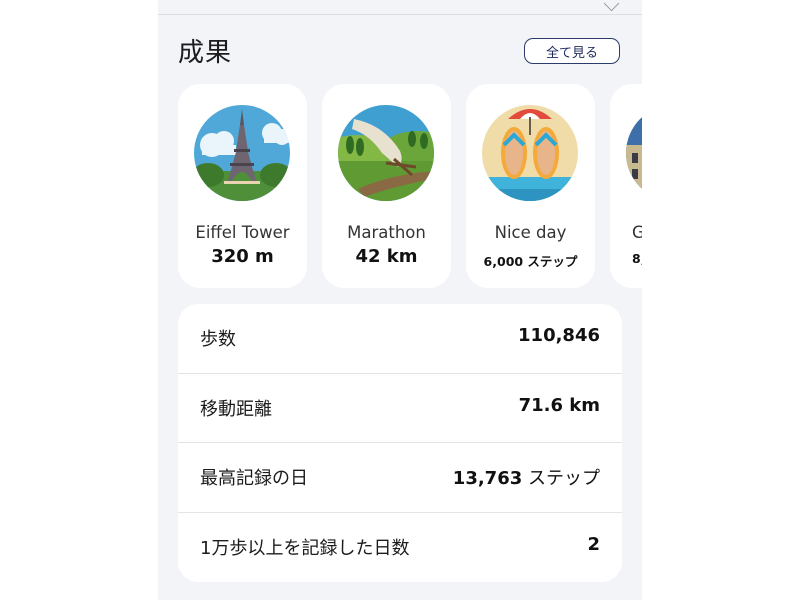  Describe the element at coordinates (305, 548) in the screenshot. I see `stat-label: 1万歩以上を記録した日数` at that location.